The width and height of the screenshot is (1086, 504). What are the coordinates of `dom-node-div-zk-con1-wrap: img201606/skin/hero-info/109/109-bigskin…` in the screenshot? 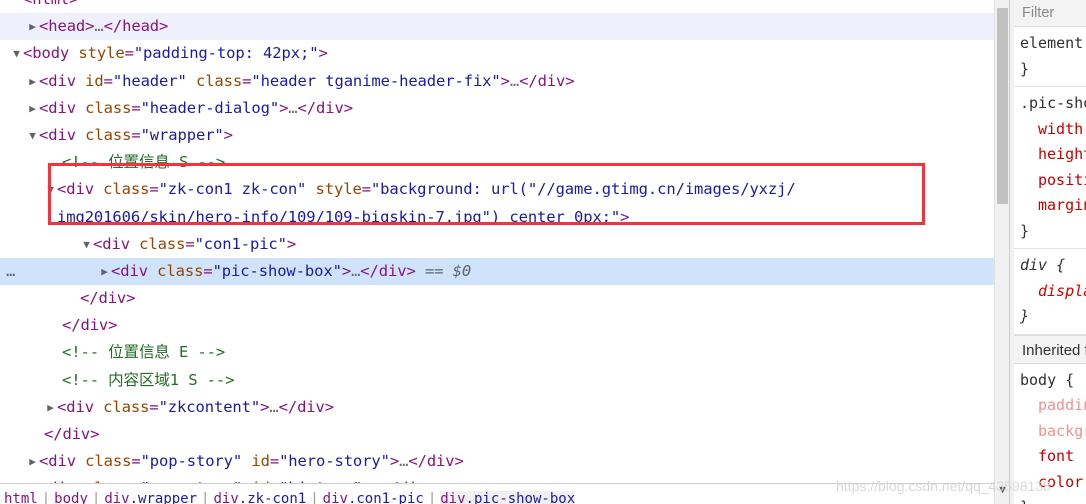 It's located at (504, 217).